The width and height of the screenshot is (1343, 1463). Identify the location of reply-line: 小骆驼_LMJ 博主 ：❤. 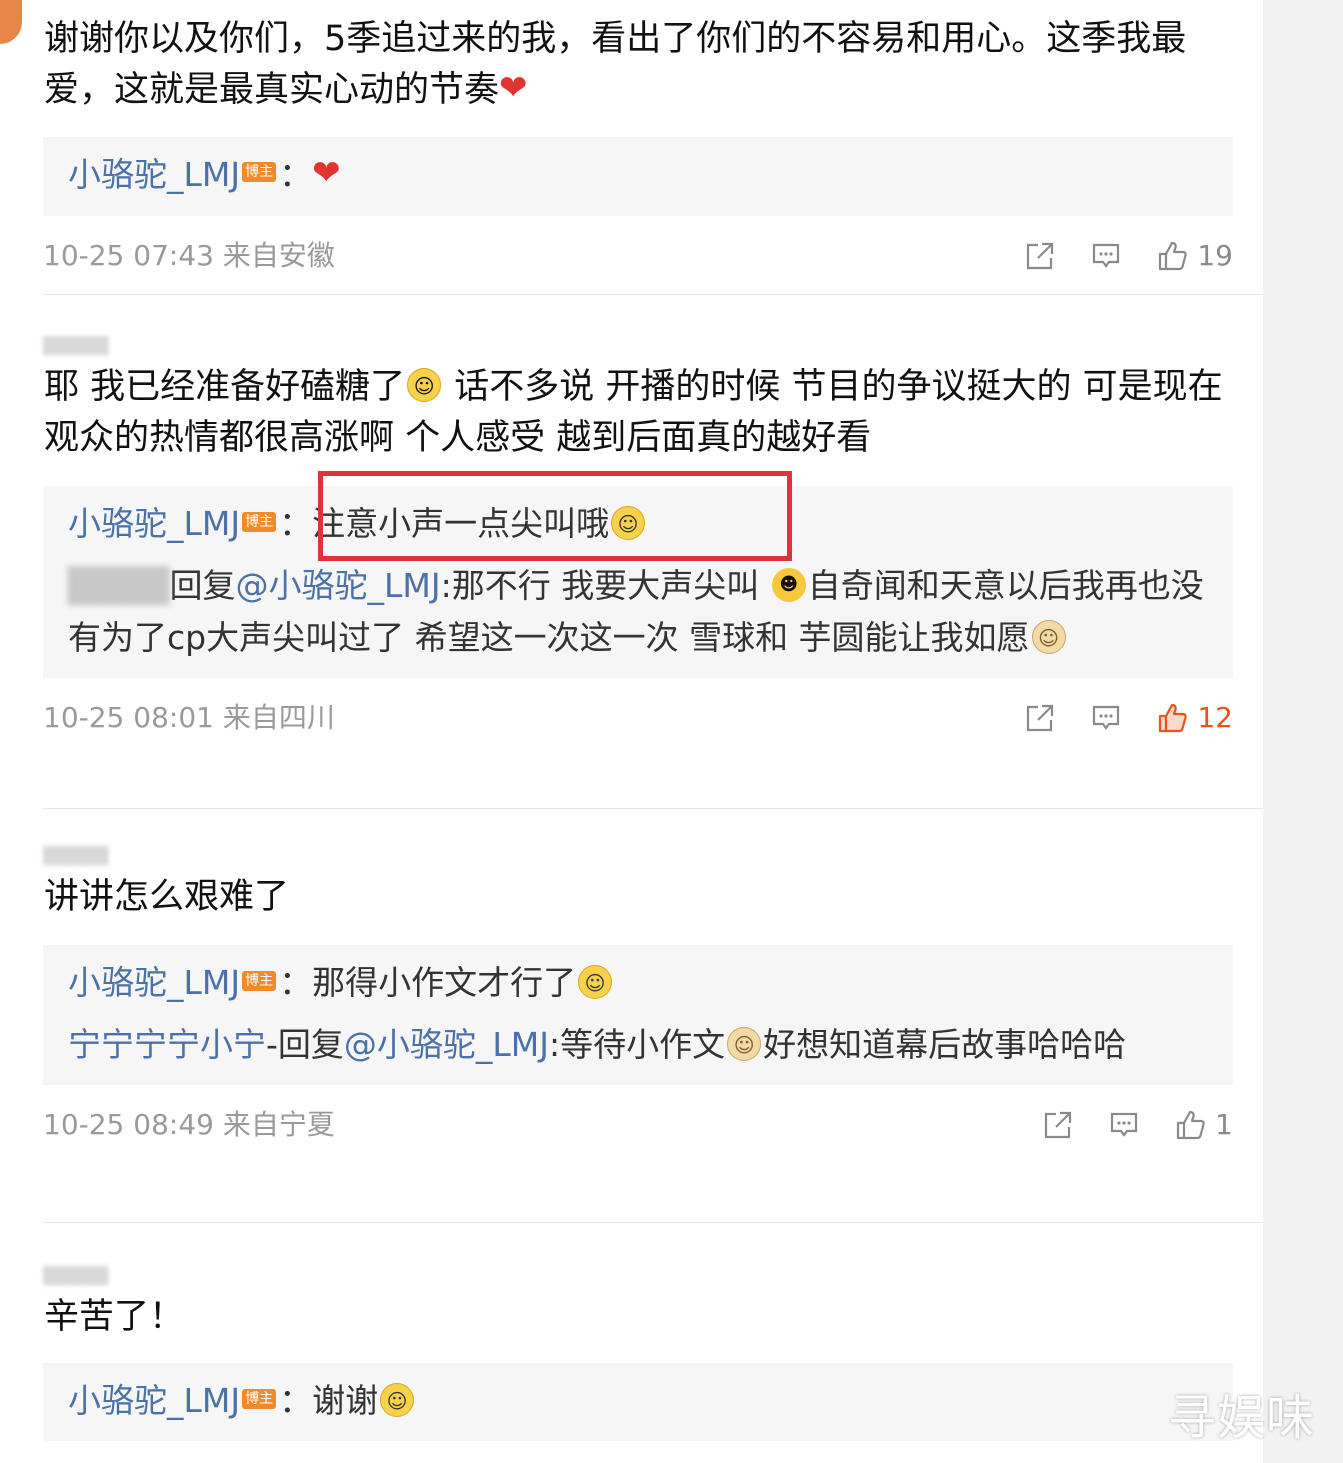
(638, 176).